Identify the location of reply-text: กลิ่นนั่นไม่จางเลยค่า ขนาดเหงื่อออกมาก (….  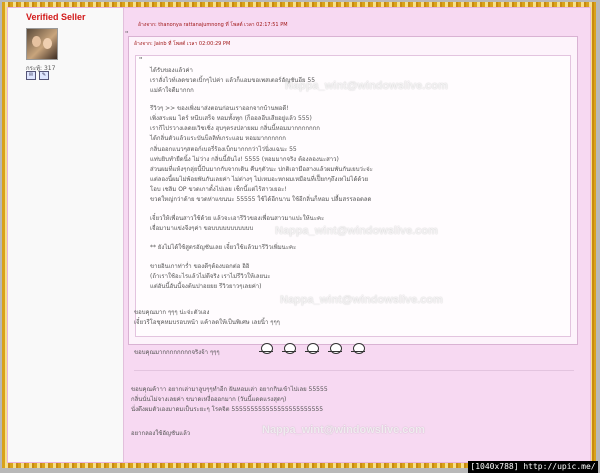
(209, 399).